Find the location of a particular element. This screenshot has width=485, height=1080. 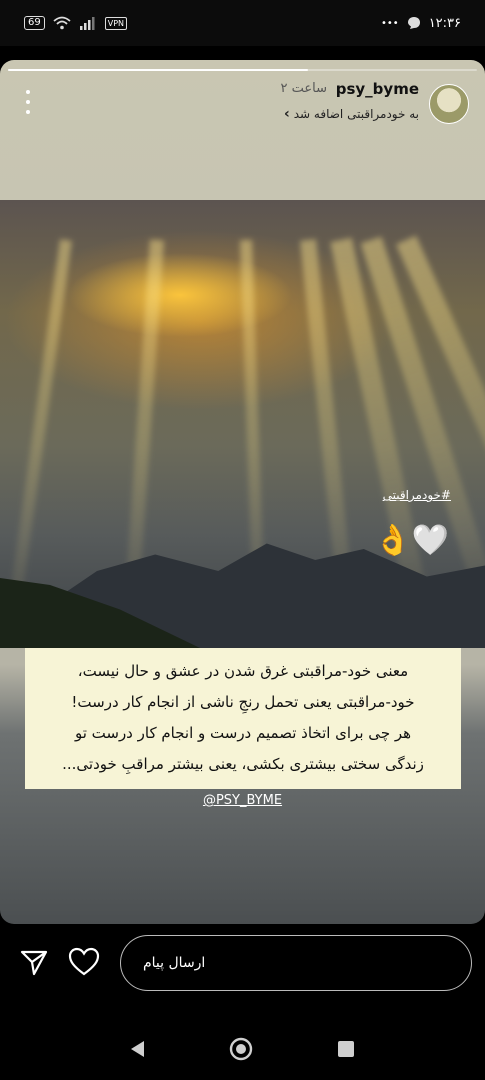

reply-bar: ارسال پیام is located at coordinates (242, 964).